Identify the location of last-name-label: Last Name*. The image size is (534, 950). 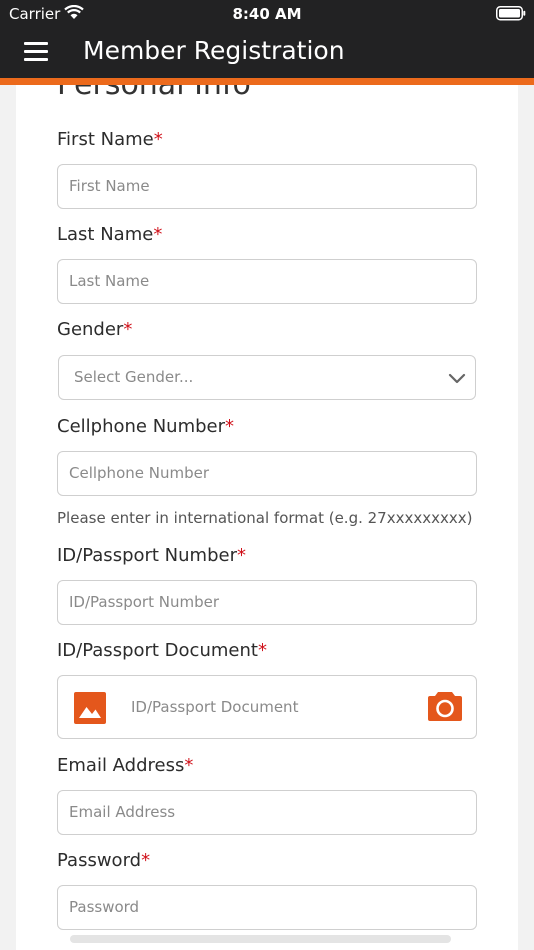
(110, 234).